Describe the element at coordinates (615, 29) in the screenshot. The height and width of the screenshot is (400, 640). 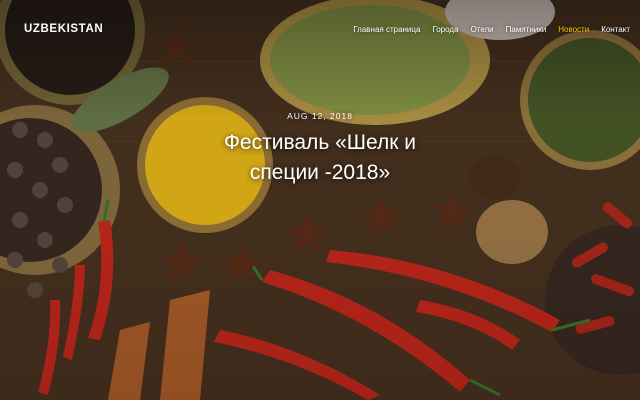
I see `nav-item-contact: Контакт` at that location.